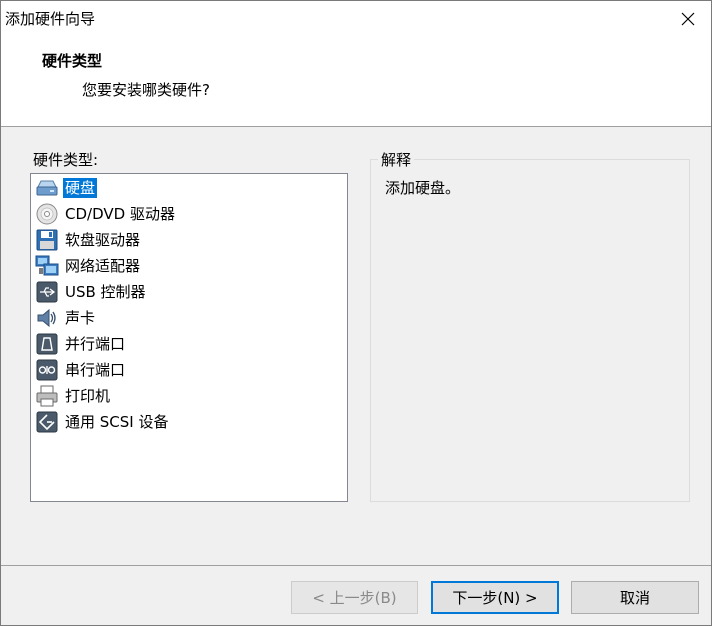 The image size is (712, 626). I want to click on hard-disk-icon, so click(47, 188).